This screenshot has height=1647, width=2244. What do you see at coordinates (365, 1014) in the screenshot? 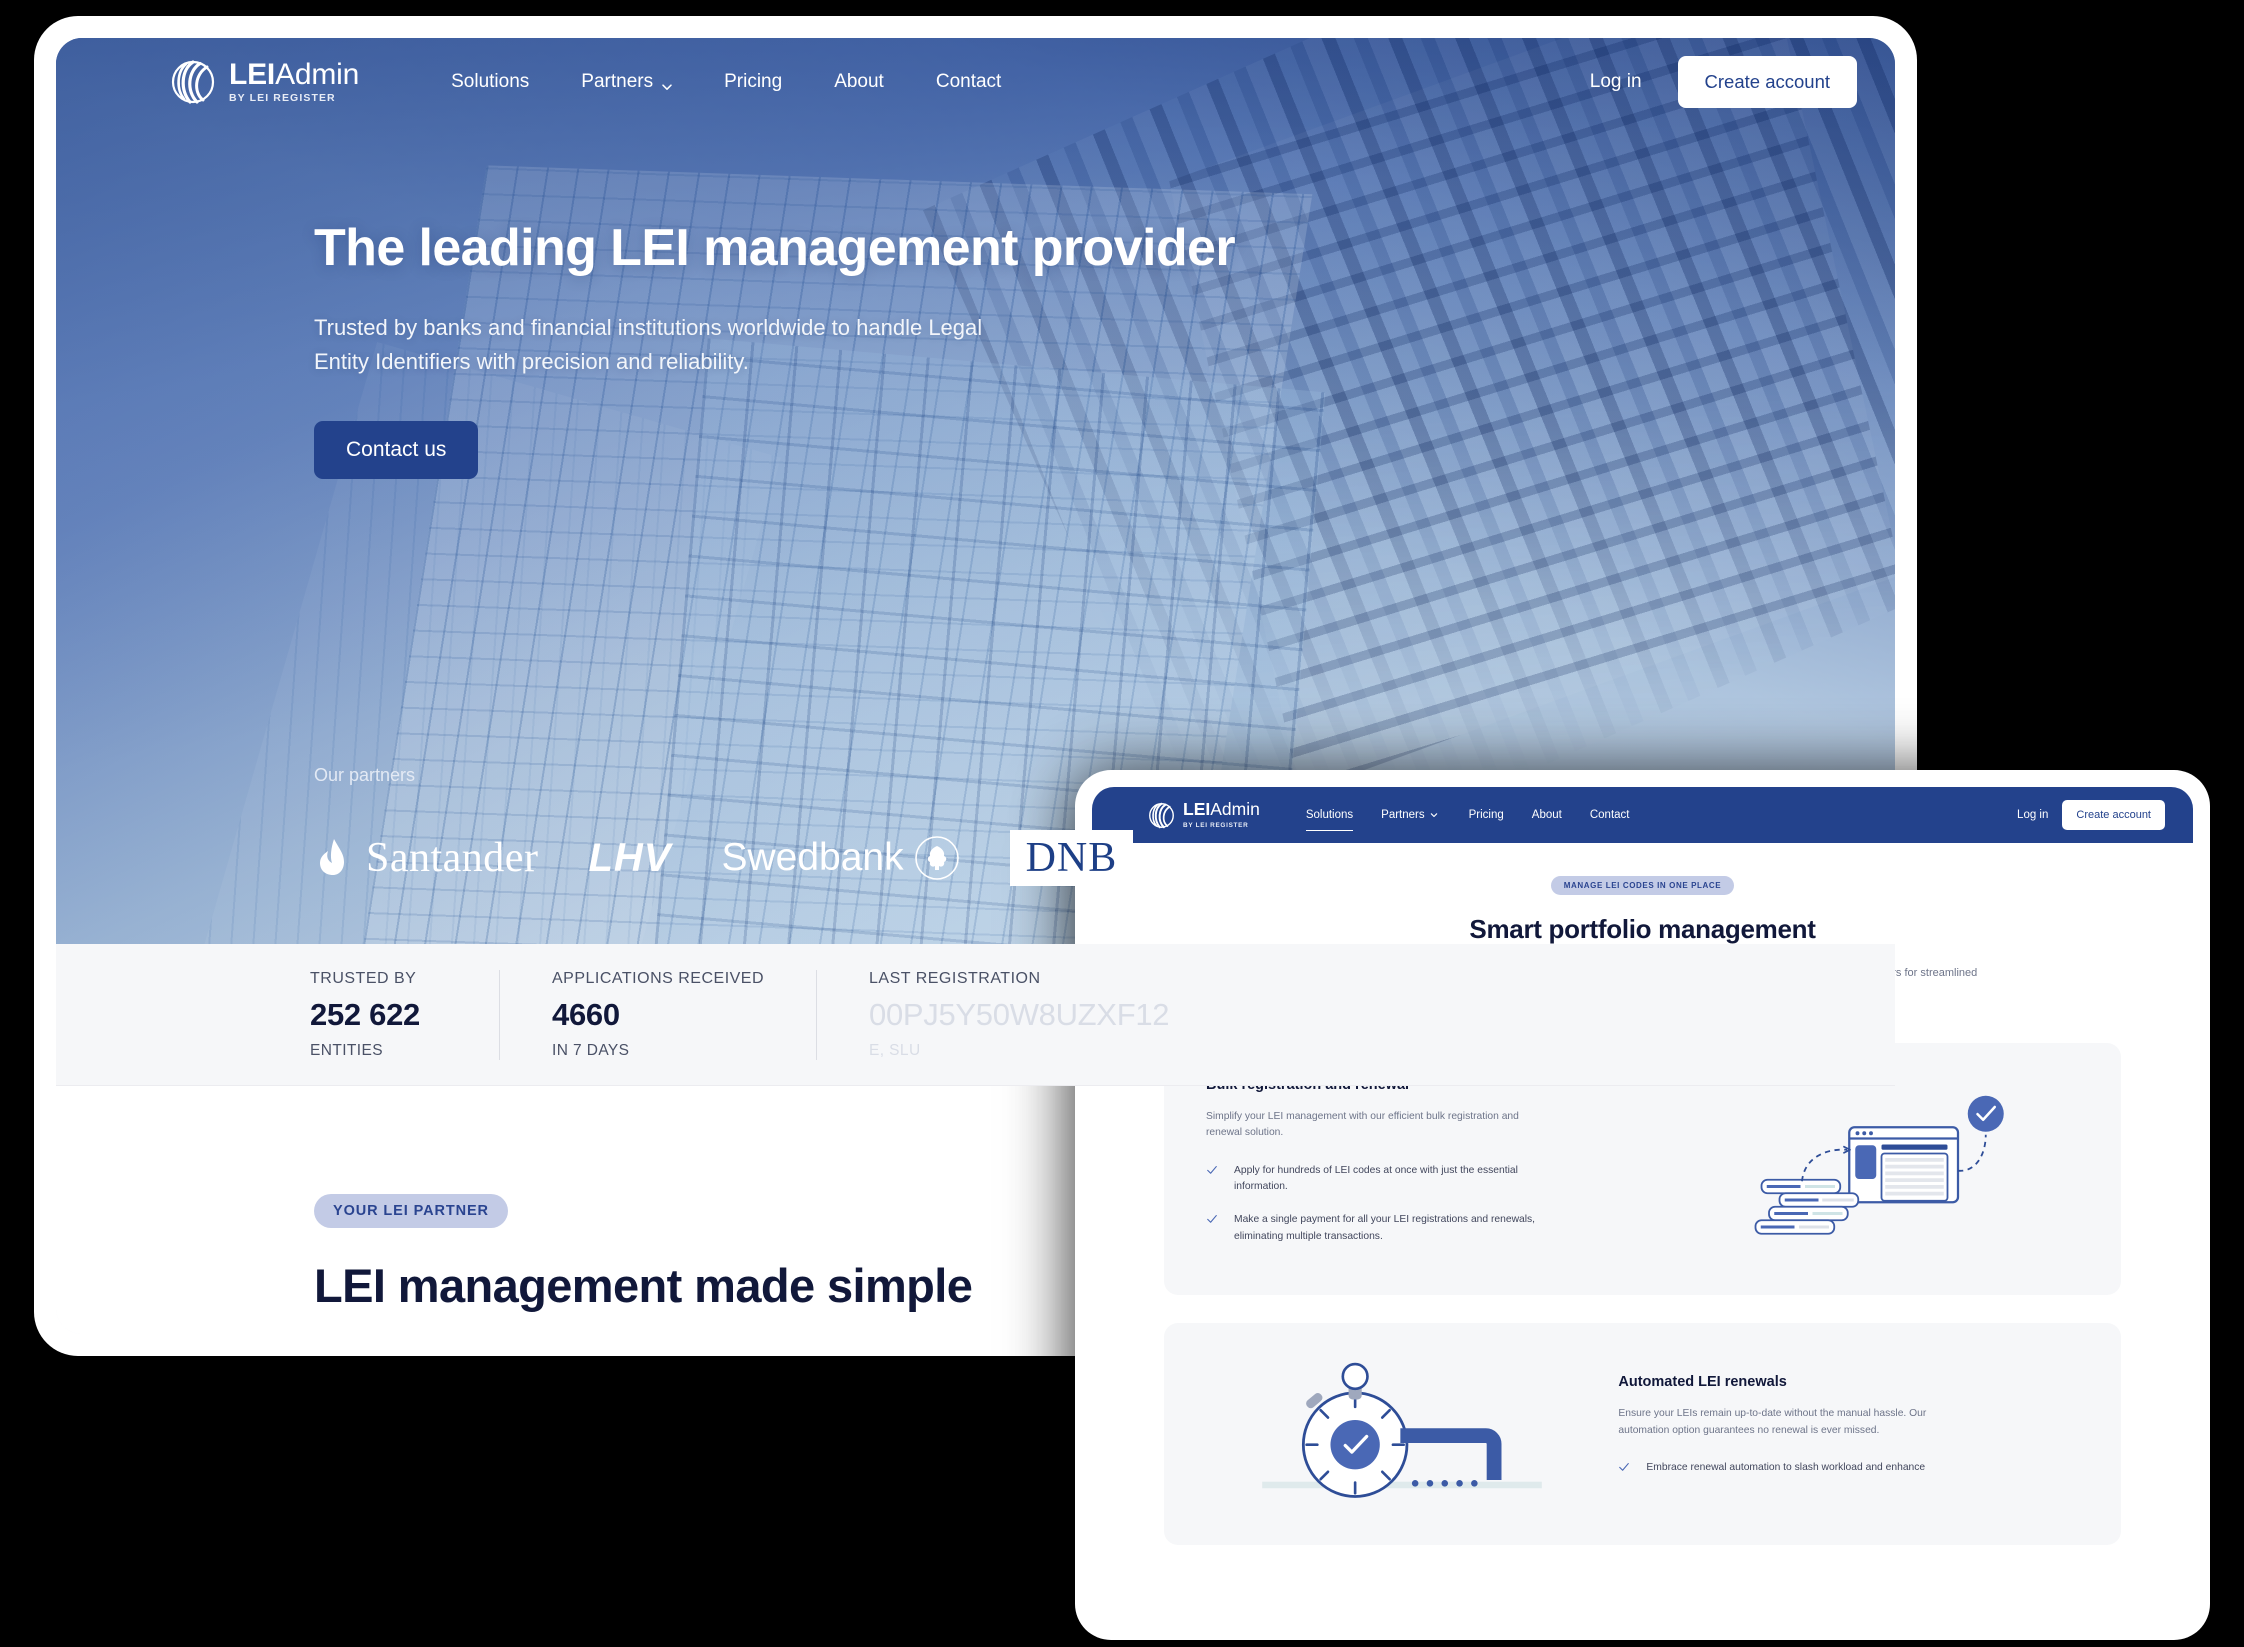
I see `stat-value: 252 622` at bounding box center [365, 1014].